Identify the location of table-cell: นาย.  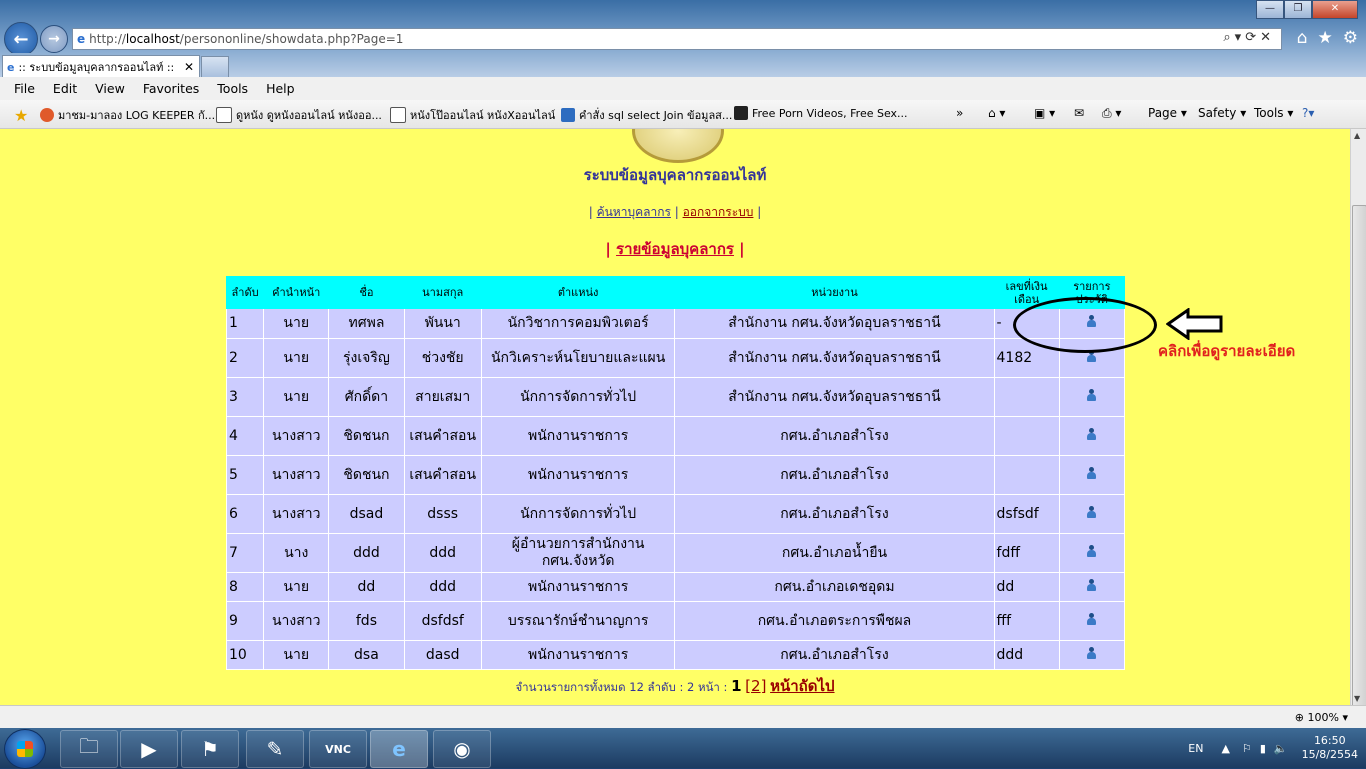
(296, 655).